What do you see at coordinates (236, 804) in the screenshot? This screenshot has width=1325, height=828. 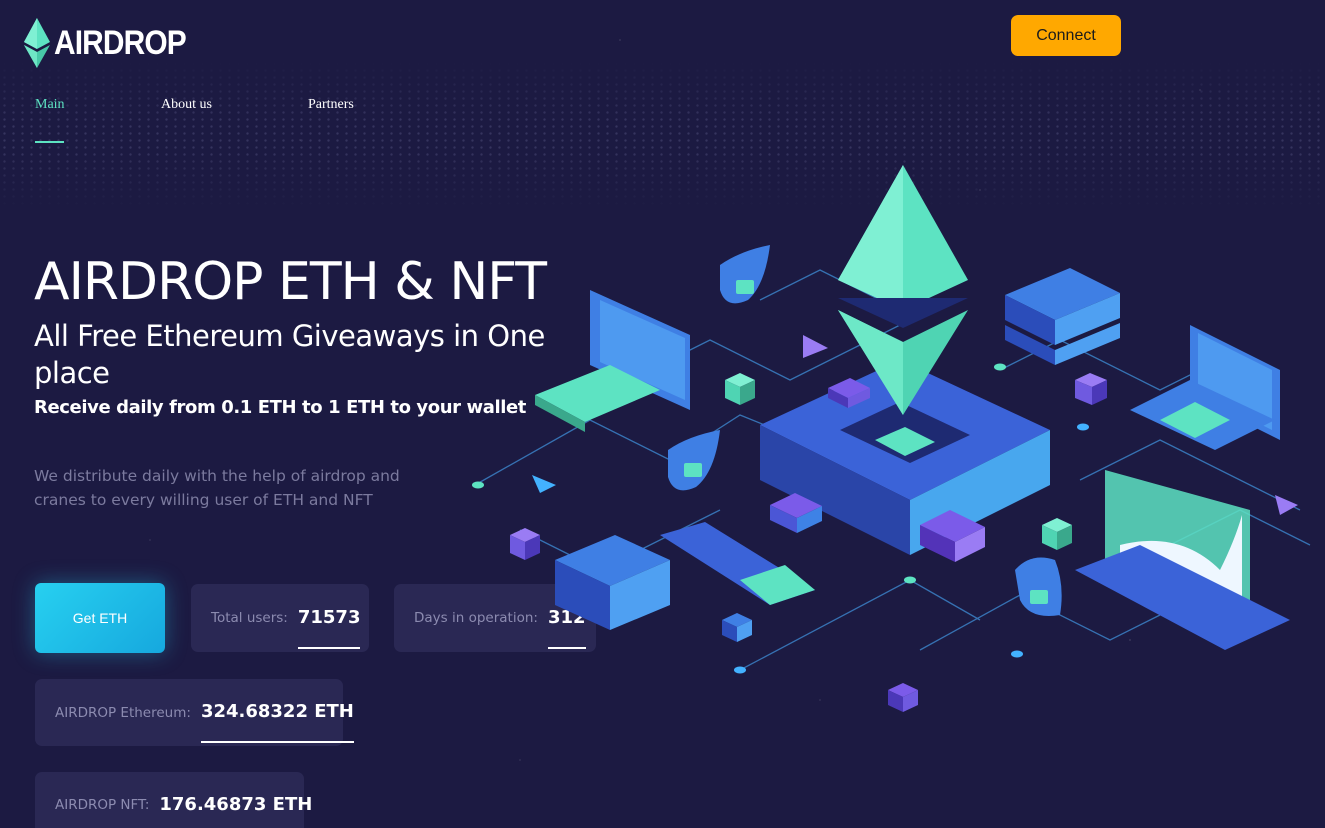 I see `stat-value: 176.46873 ETH` at bounding box center [236, 804].